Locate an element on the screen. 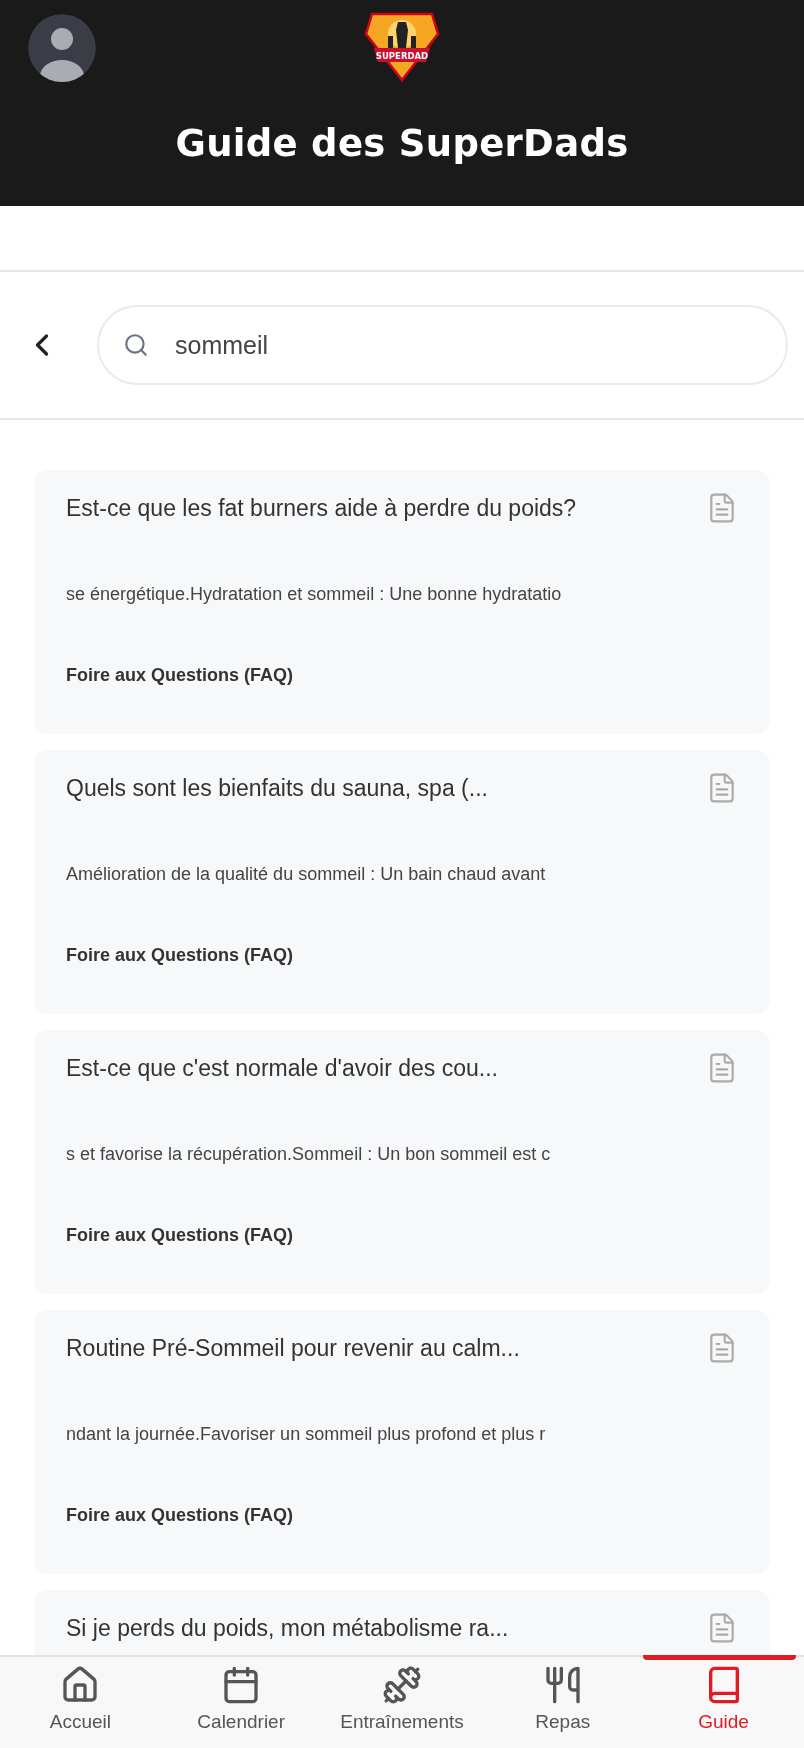 The width and height of the screenshot is (804, 1748). nav-tab: Guide is located at coordinates (723, 1702).